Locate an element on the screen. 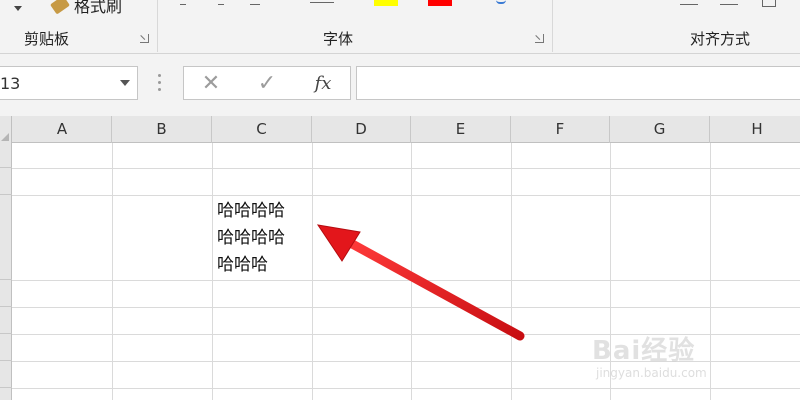  cancel-button: ✕ is located at coordinates (211, 83).